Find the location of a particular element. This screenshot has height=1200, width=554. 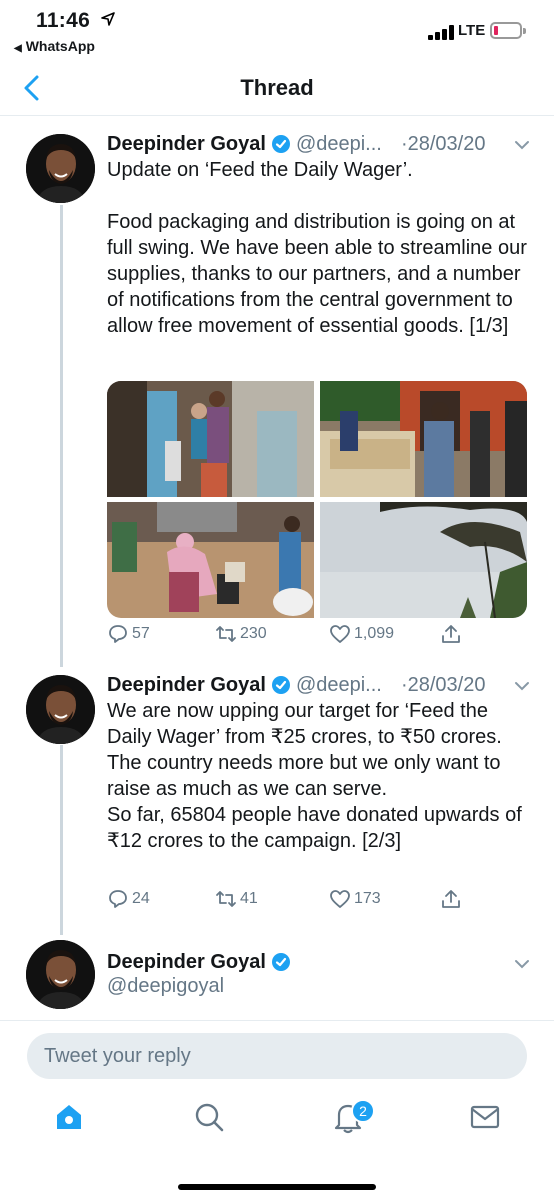

page-title: Thread is located at coordinates (277, 87).